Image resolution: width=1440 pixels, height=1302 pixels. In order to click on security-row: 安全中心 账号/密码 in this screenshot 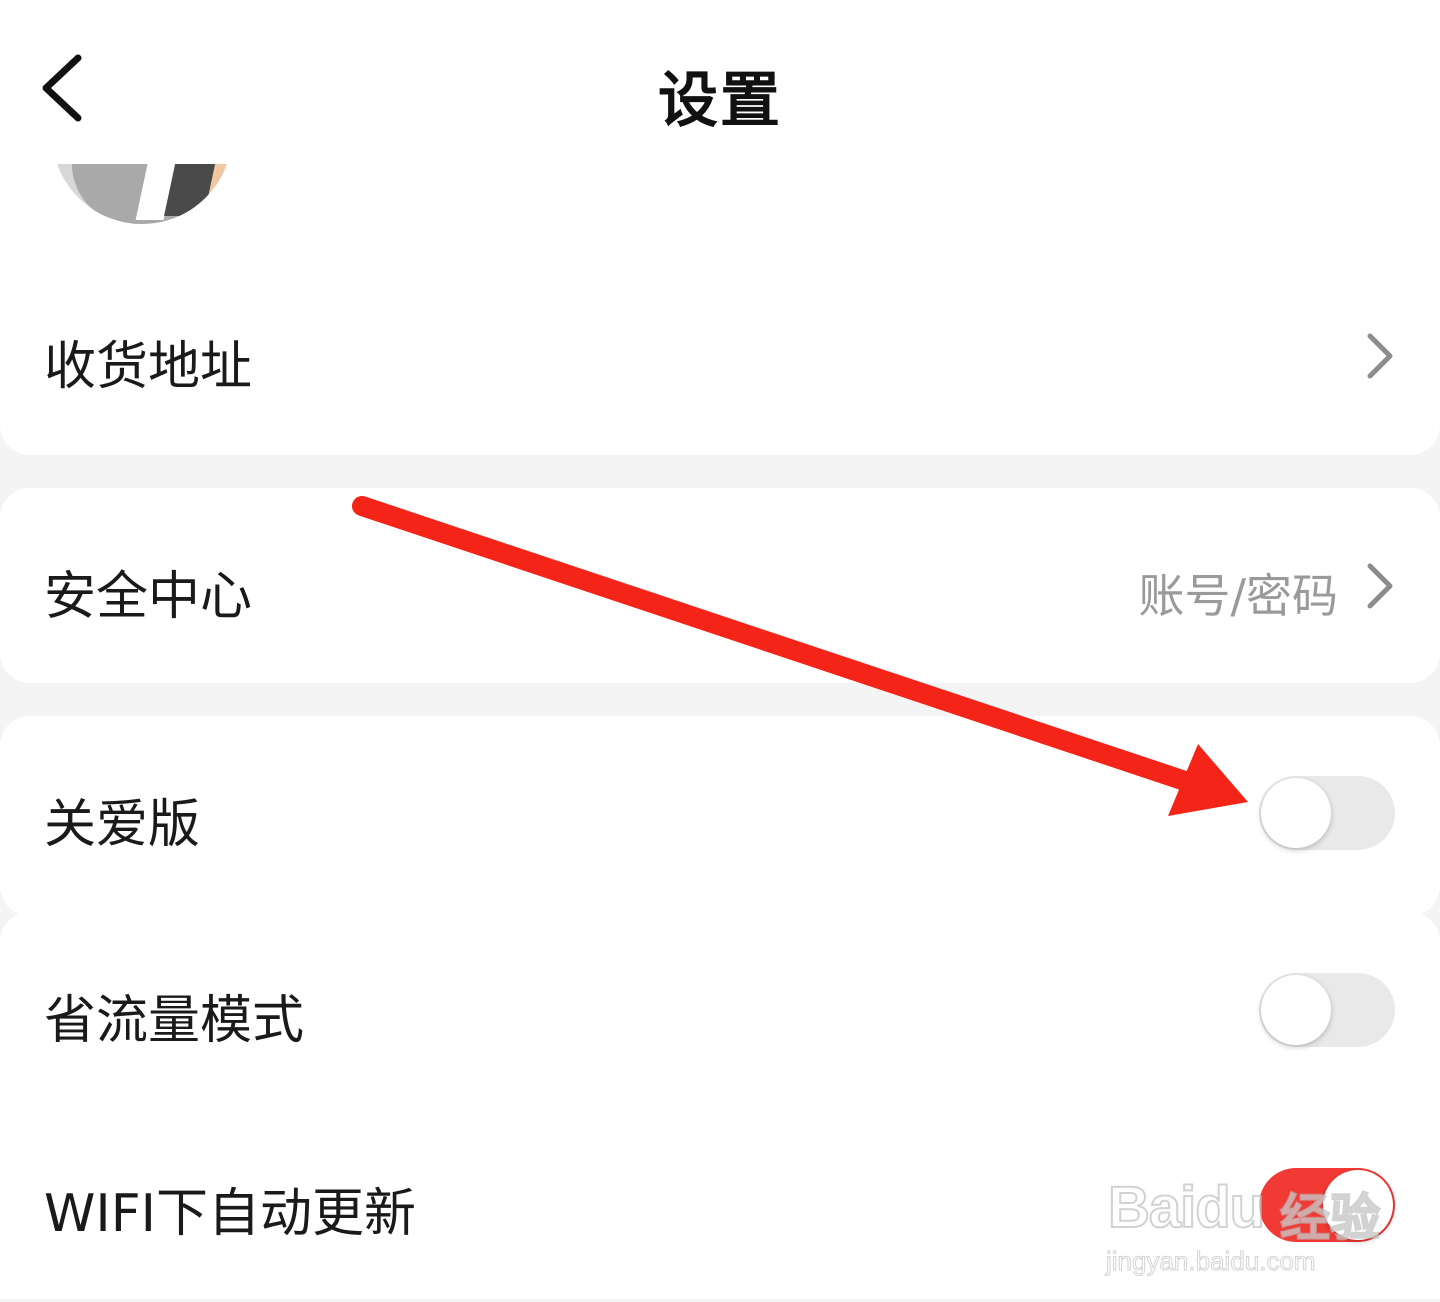, I will do `click(720, 585)`.